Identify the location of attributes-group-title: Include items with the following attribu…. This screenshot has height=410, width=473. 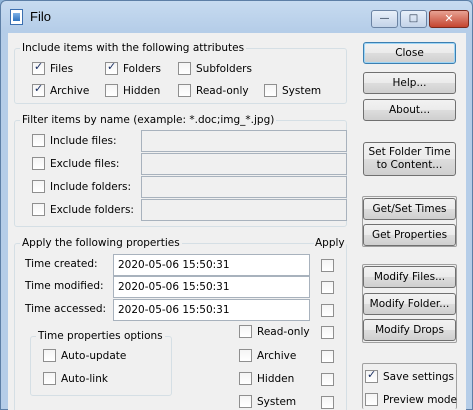
(133, 48).